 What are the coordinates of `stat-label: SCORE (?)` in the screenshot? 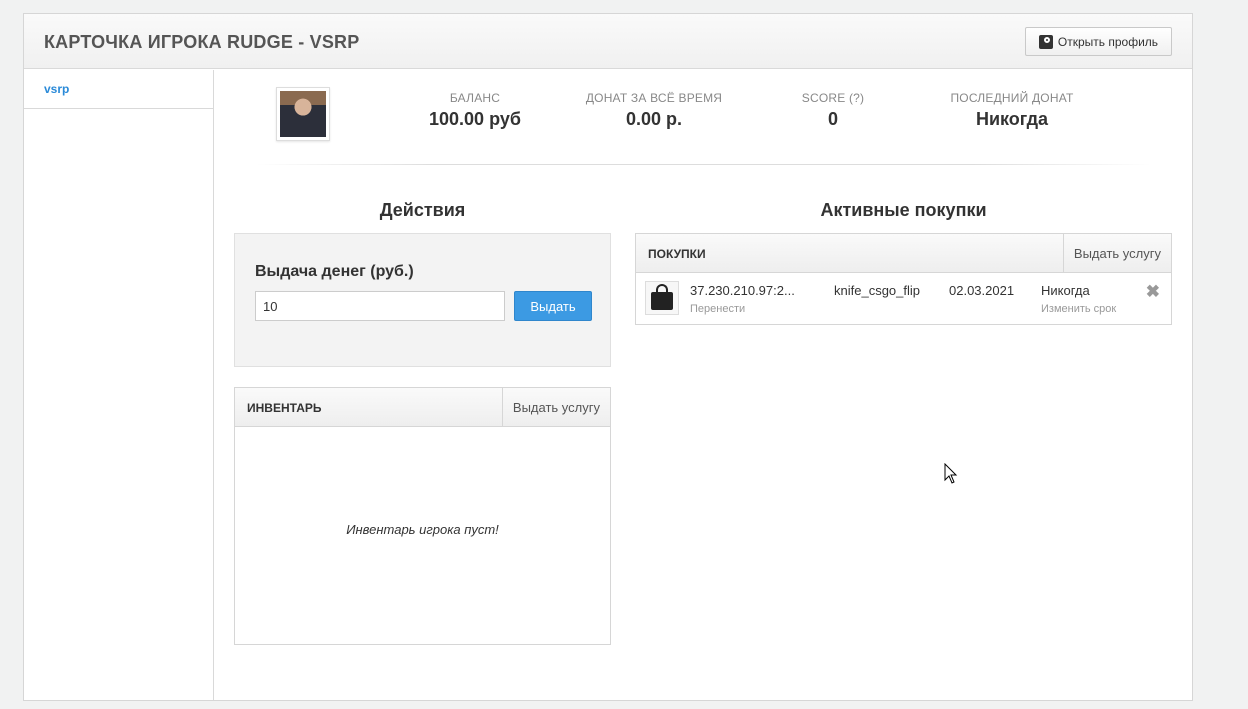 It's located at (833, 98).